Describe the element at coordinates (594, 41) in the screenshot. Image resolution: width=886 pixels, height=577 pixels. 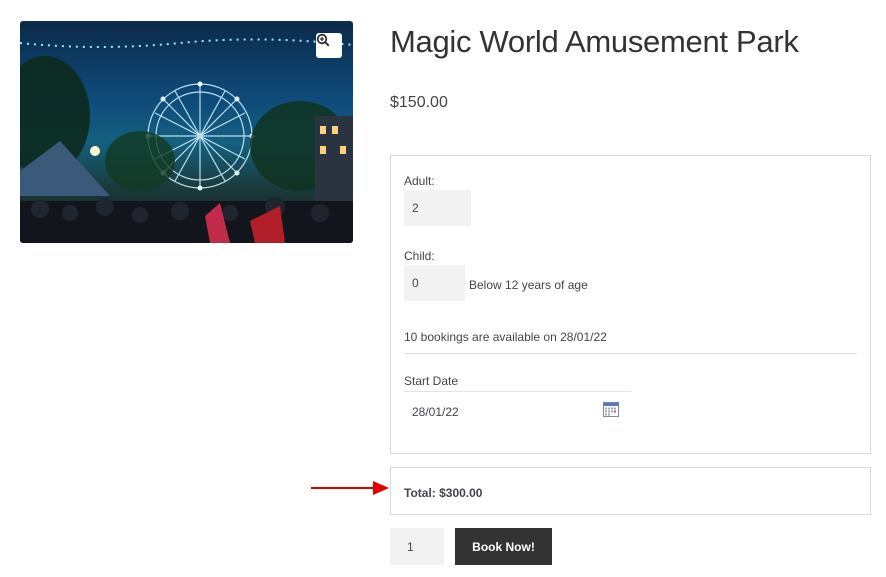
I see `product-title: Magic World Amusement Park` at that location.